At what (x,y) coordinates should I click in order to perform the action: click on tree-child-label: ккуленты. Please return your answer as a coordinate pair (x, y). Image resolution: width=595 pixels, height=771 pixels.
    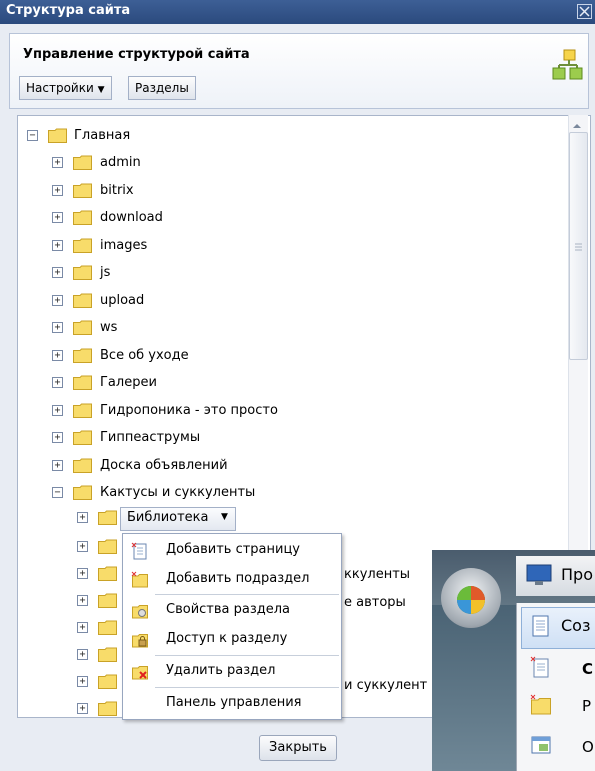
    Looking at the image, I should click on (377, 574).